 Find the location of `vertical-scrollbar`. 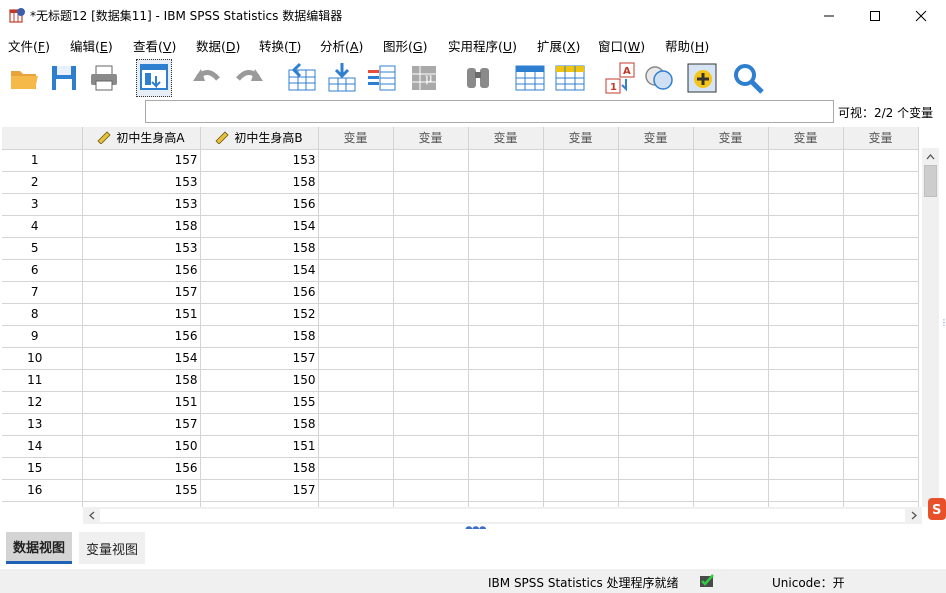

vertical-scrollbar is located at coordinates (930, 327).